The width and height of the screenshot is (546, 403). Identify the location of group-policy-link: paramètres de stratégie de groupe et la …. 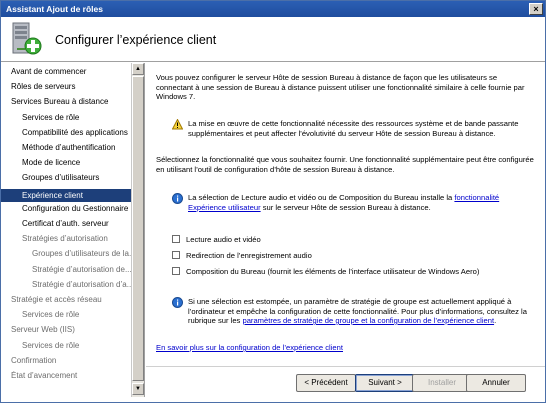
(368, 320).